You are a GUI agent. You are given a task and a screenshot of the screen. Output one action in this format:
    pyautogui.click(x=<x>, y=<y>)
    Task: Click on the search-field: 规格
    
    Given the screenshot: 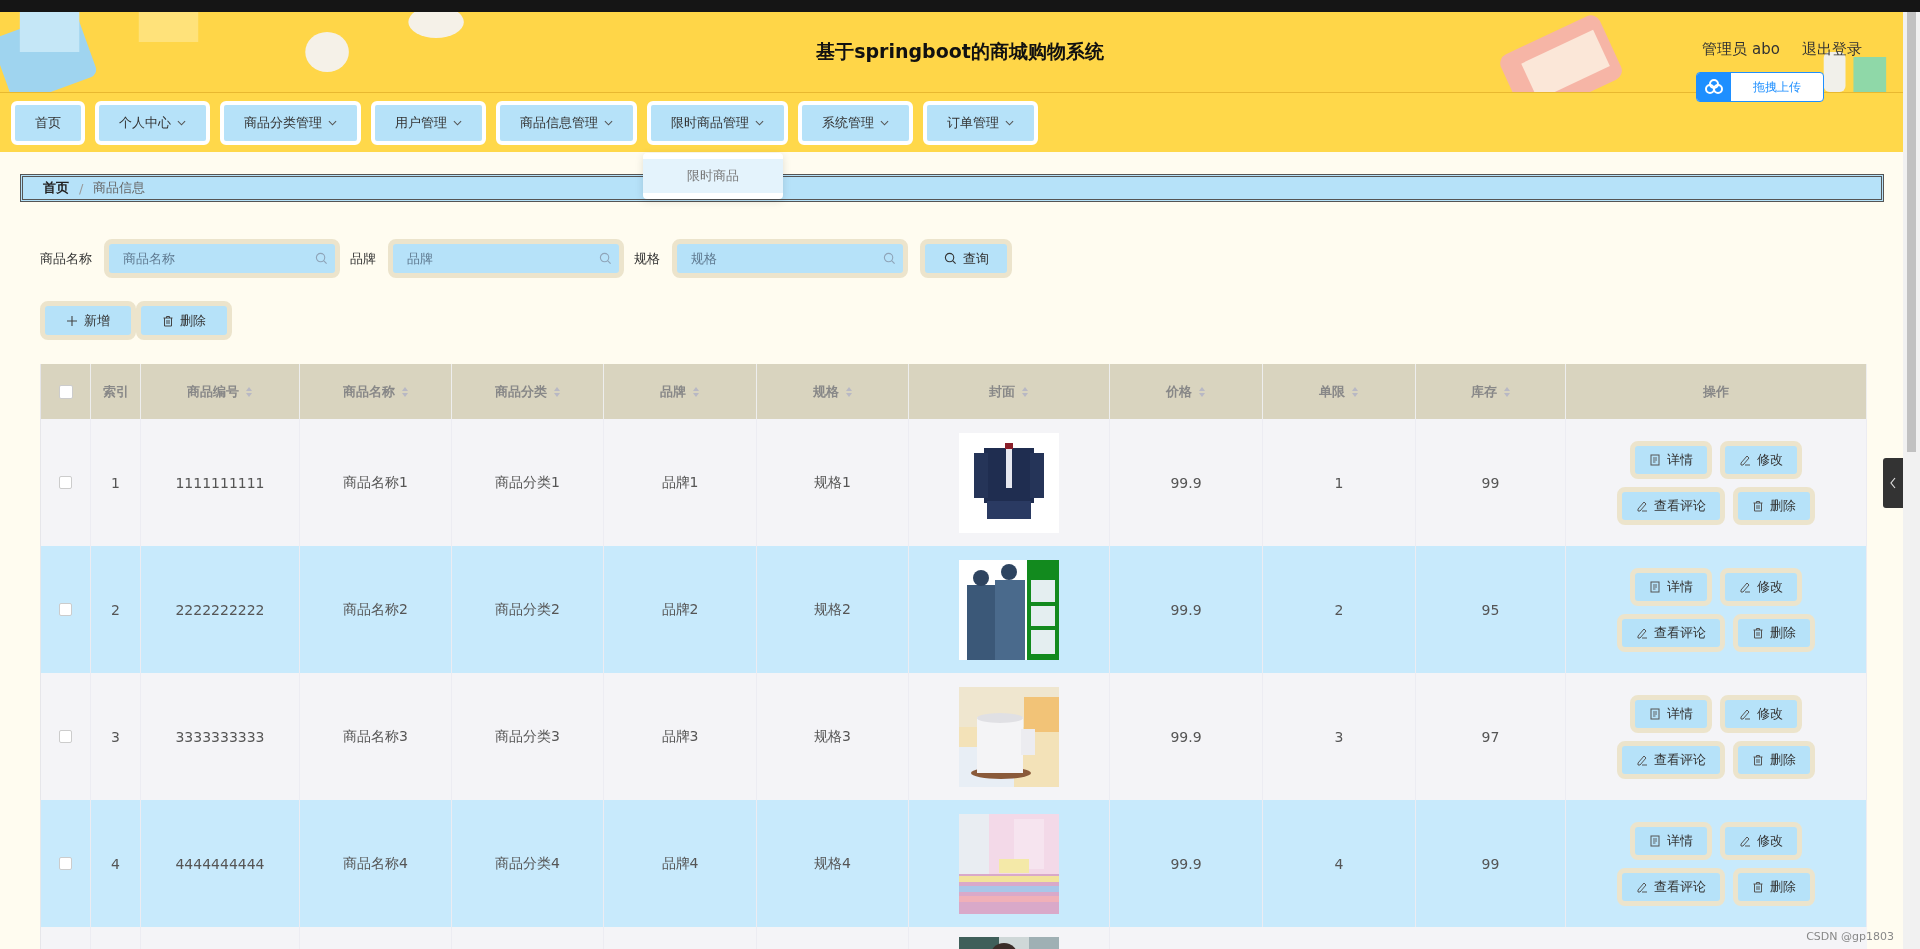 What is the action you would take?
    pyautogui.click(x=790, y=258)
    